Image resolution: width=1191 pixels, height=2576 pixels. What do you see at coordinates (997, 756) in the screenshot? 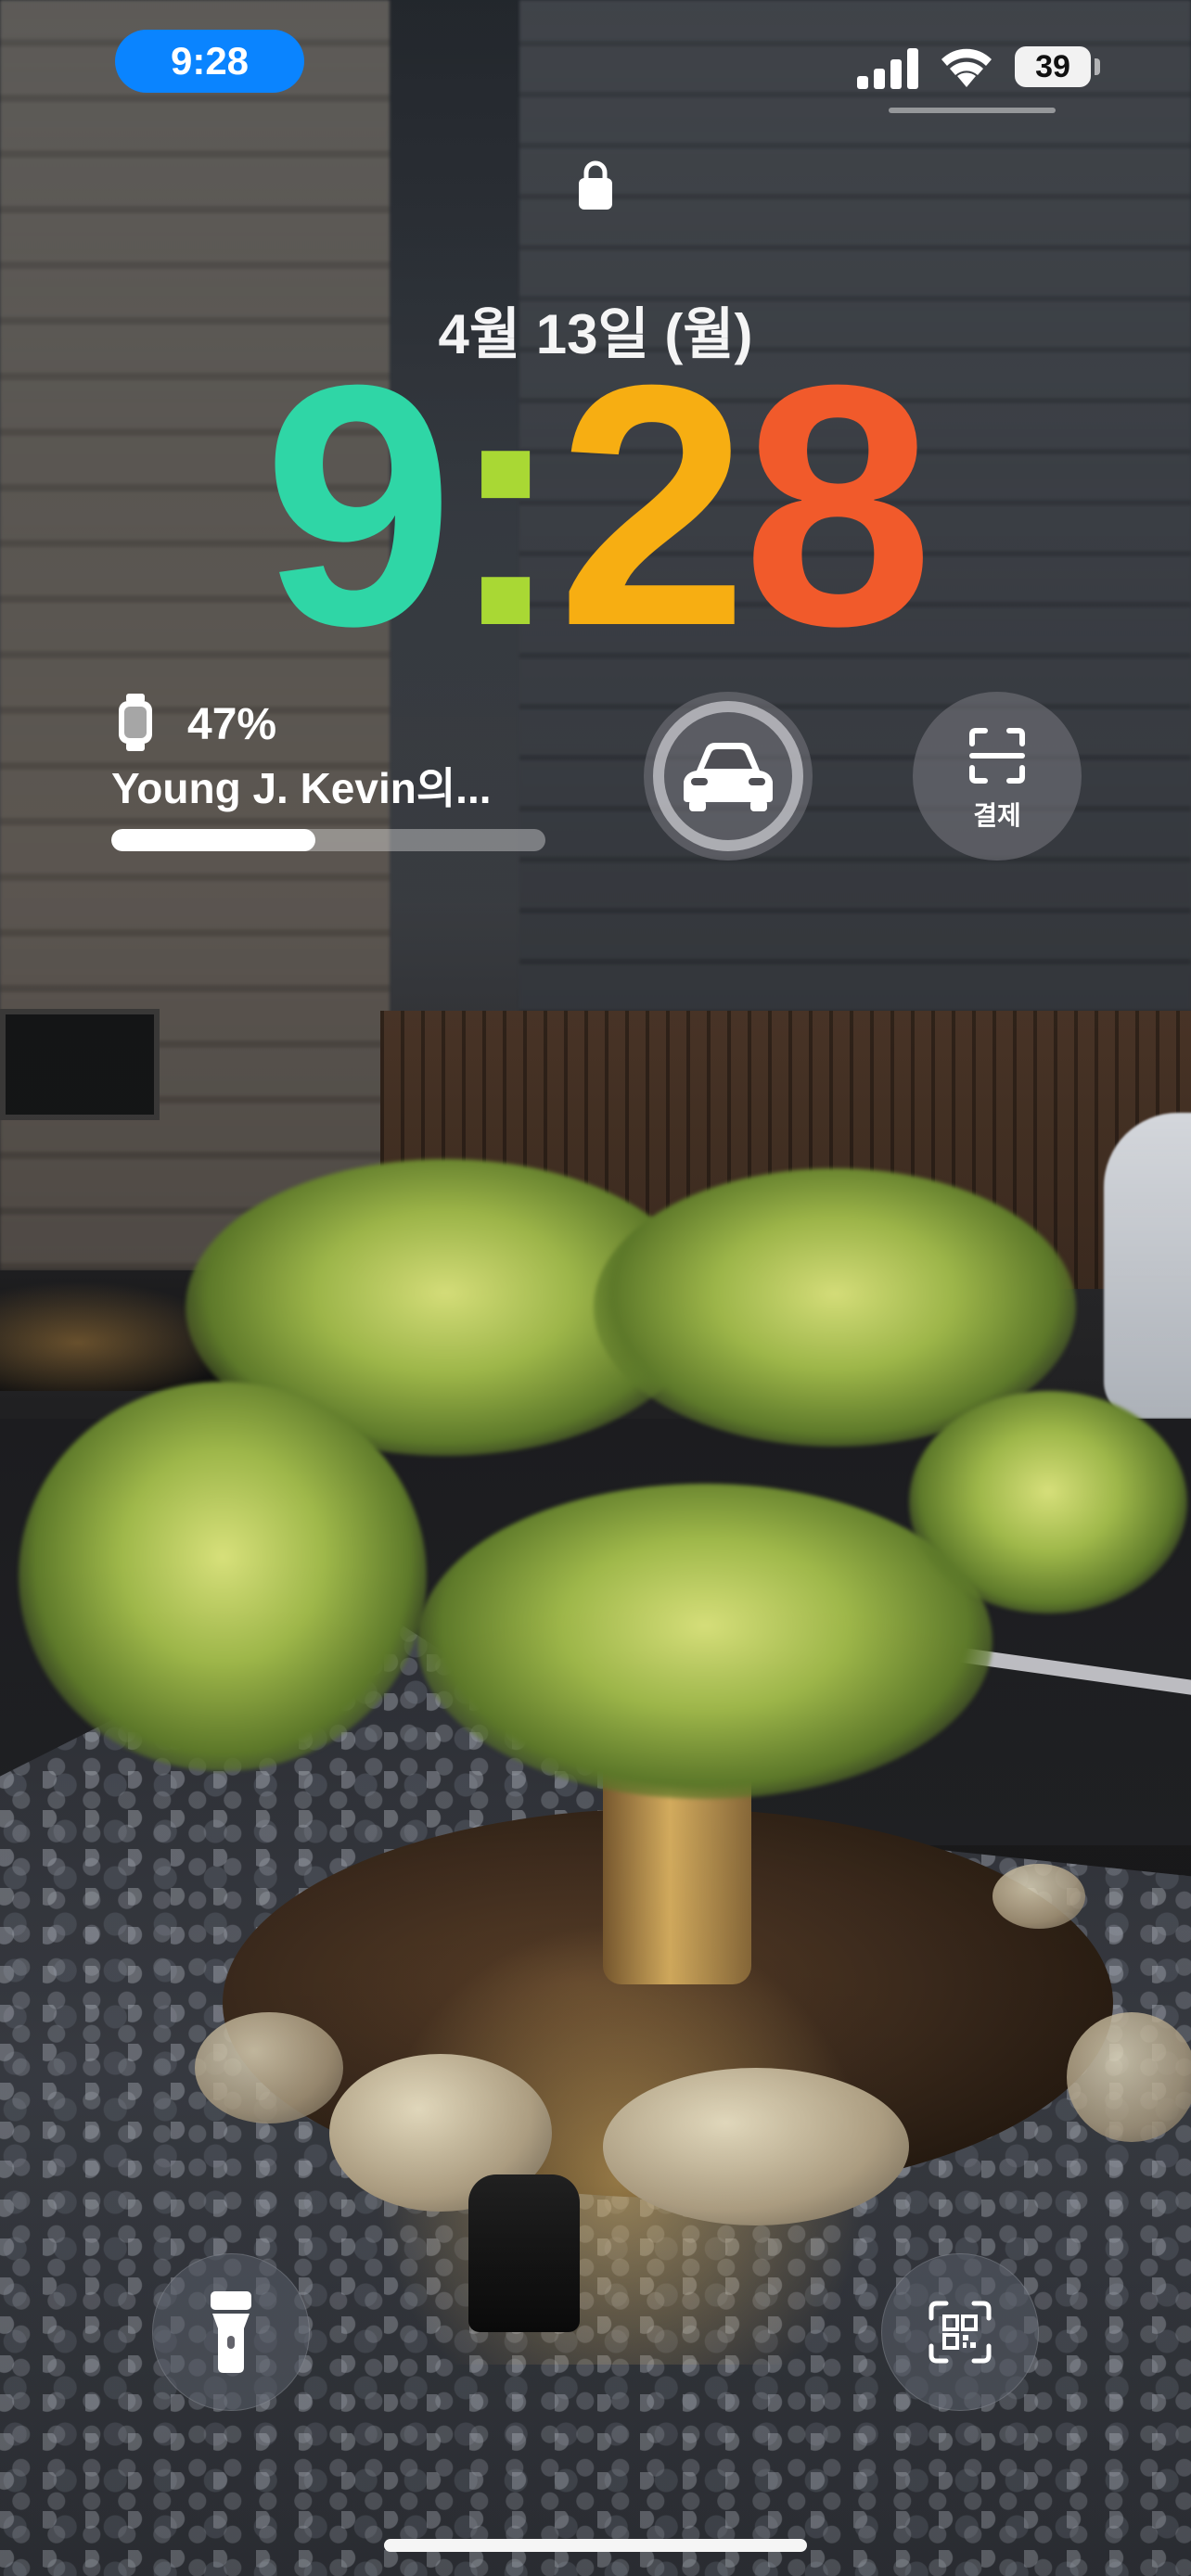
I see `scan-icon` at bounding box center [997, 756].